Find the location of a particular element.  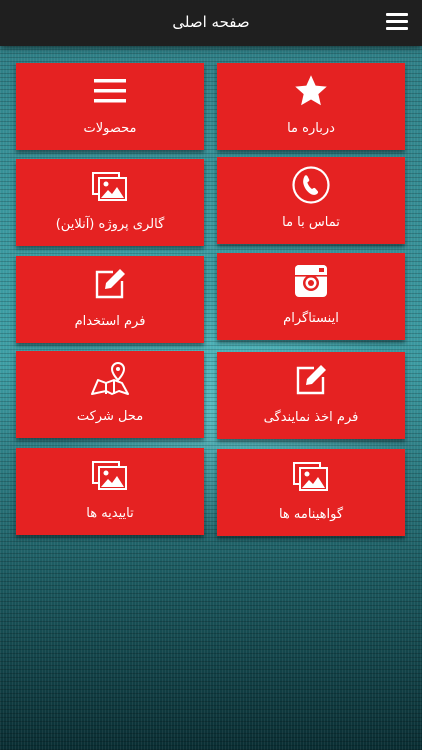

tile-instagram: اینستاگرام is located at coordinates (311, 296).